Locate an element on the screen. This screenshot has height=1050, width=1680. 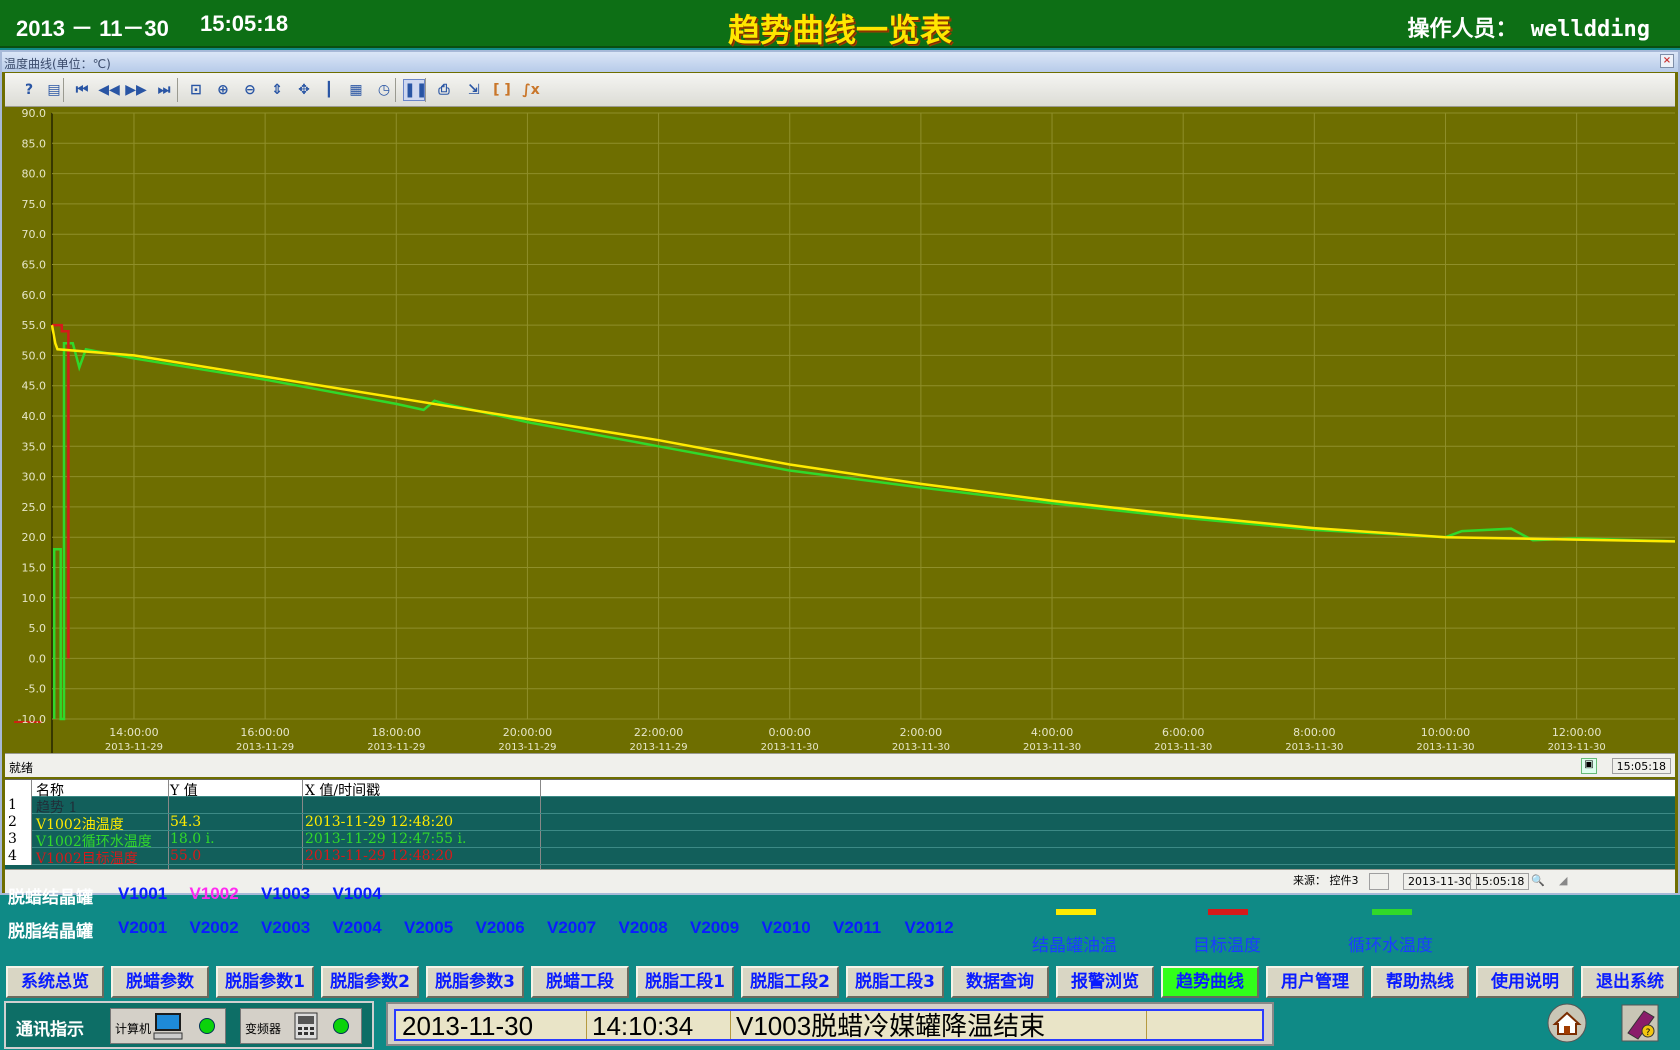
tank-v2005: V2005 is located at coordinates (428, 928).